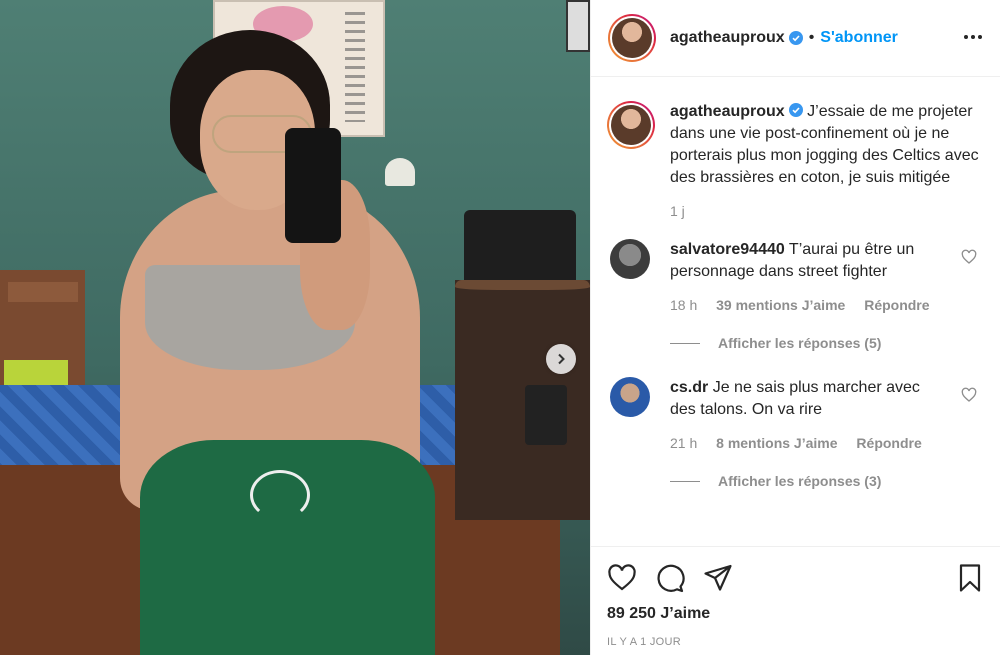 The width and height of the screenshot is (1000, 655). Describe the element at coordinates (796, 576) in the screenshot. I see `action-icons` at that location.